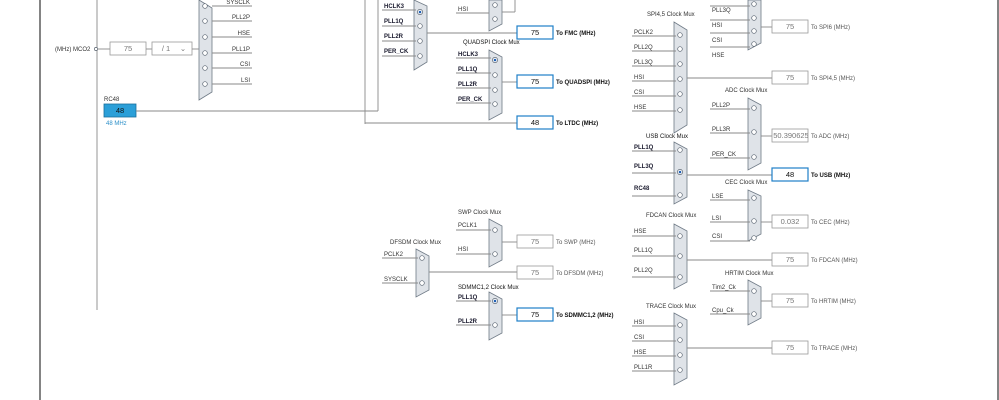 The height and width of the screenshot is (400, 999). I want to click on spi45-output-label: To SPI4,5 (MHz), so click(833, 79).